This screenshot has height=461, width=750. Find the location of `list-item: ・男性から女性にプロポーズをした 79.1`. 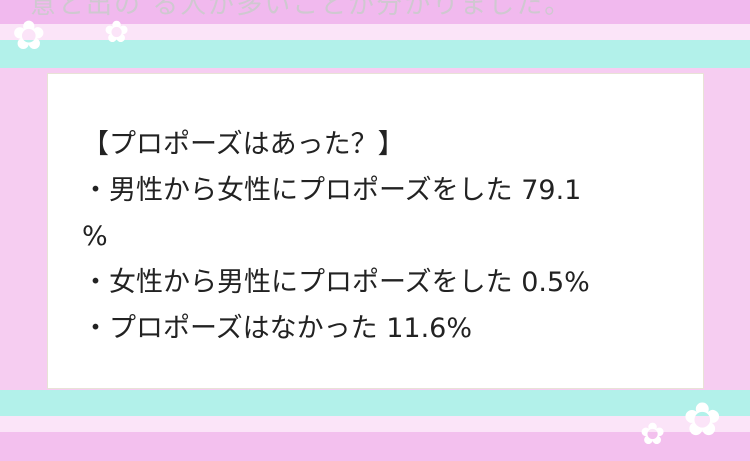

list-item: ・男性から女性にプロポーズをした 79.1 is located at coordinates (332, 190).